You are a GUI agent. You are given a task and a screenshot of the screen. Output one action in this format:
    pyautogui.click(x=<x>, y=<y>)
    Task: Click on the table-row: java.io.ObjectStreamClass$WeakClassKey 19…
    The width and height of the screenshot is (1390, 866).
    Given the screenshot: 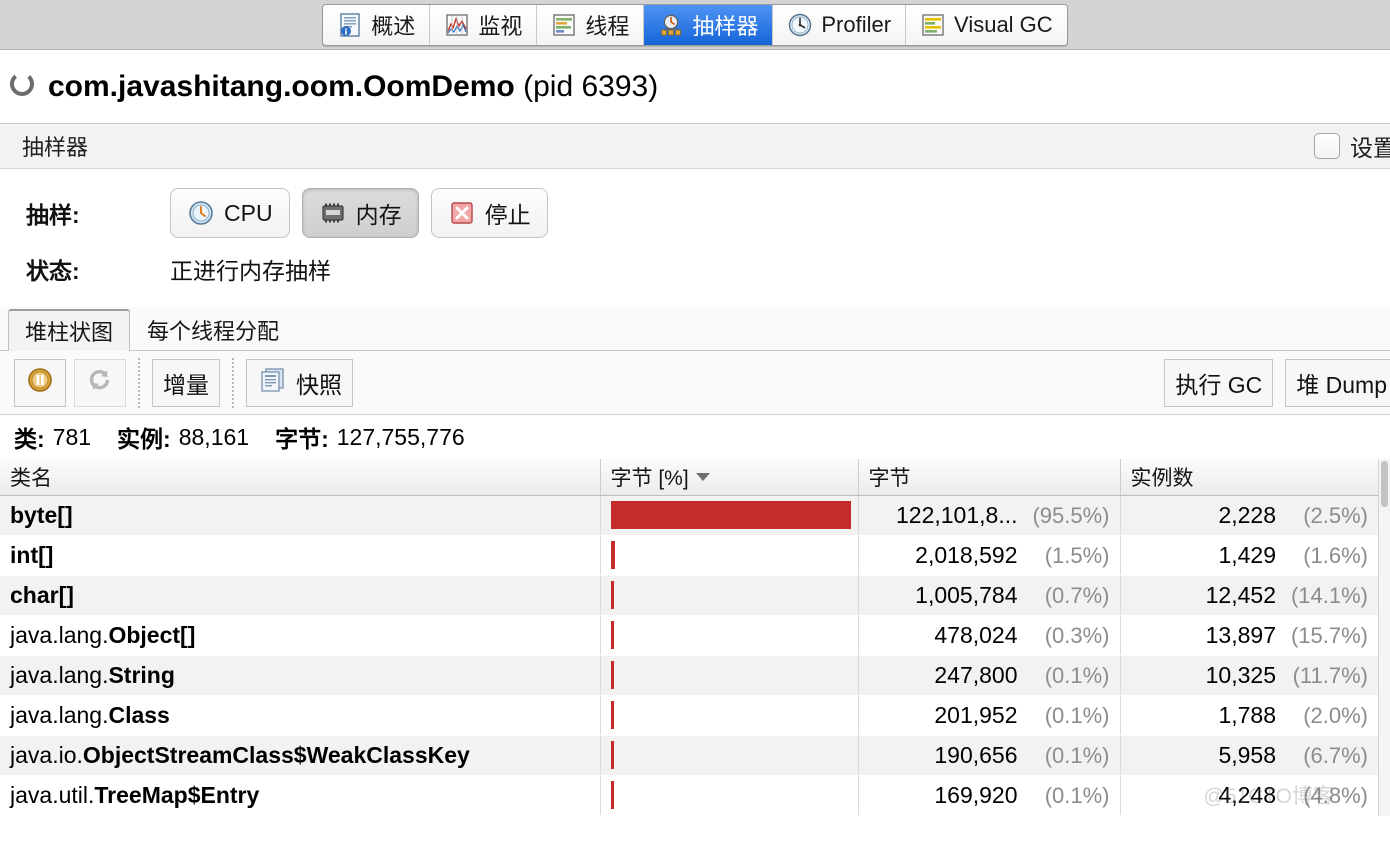 What is the action you would take?
    pyautogui.click(x=689, y=755)
    